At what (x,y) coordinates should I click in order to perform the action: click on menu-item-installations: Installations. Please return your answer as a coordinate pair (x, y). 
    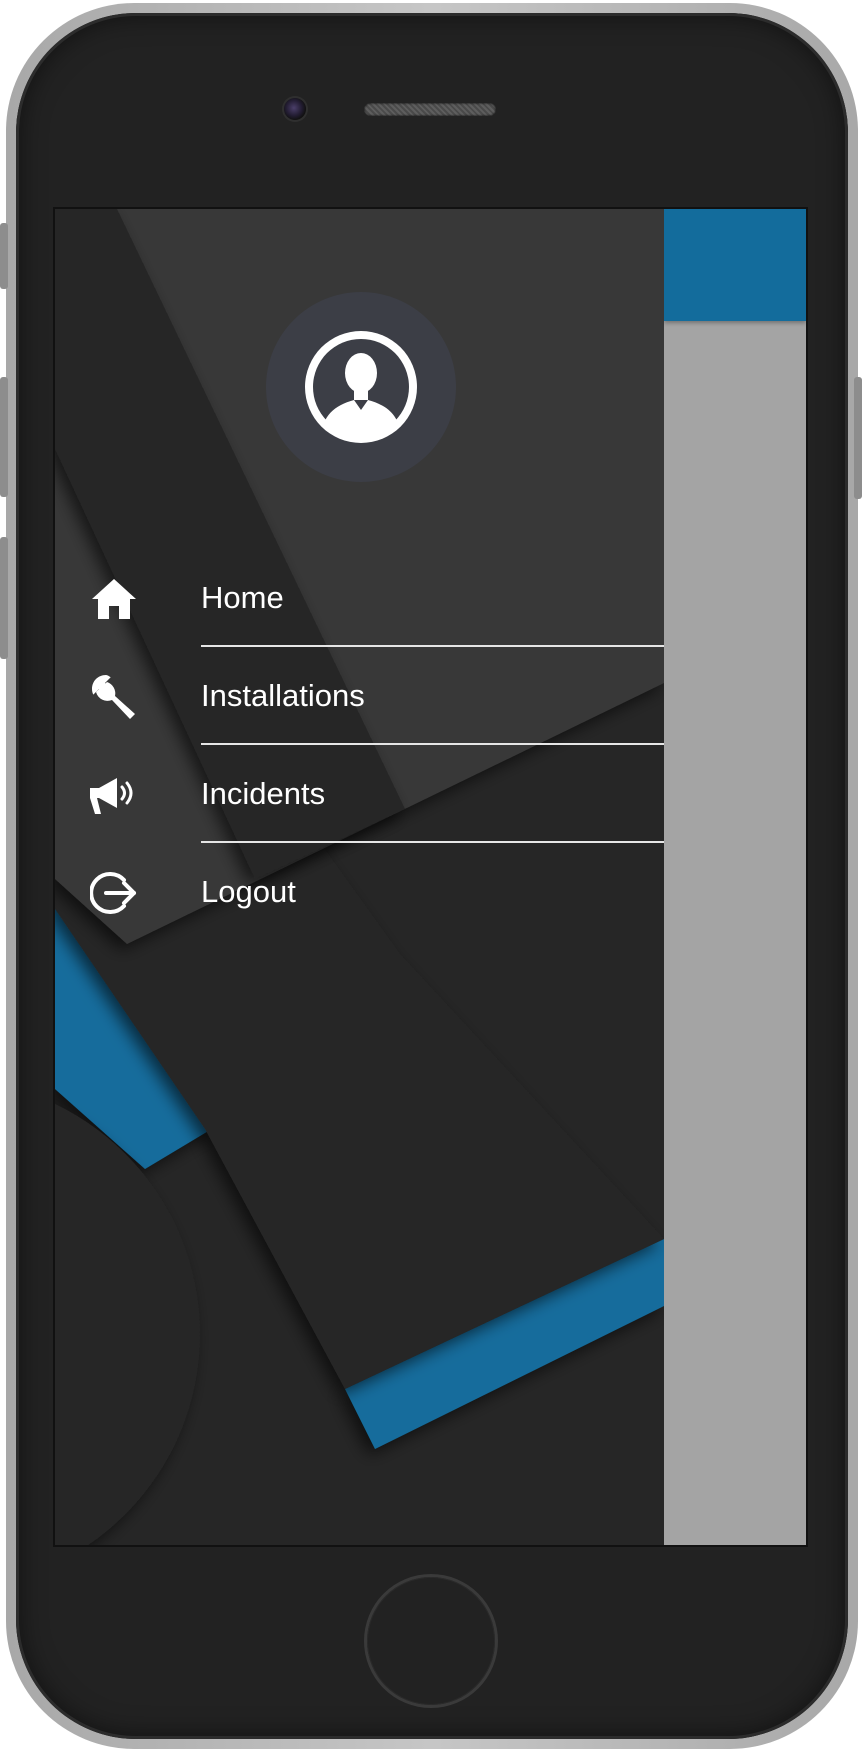
    Looking at the image, I should click on (359, 696).